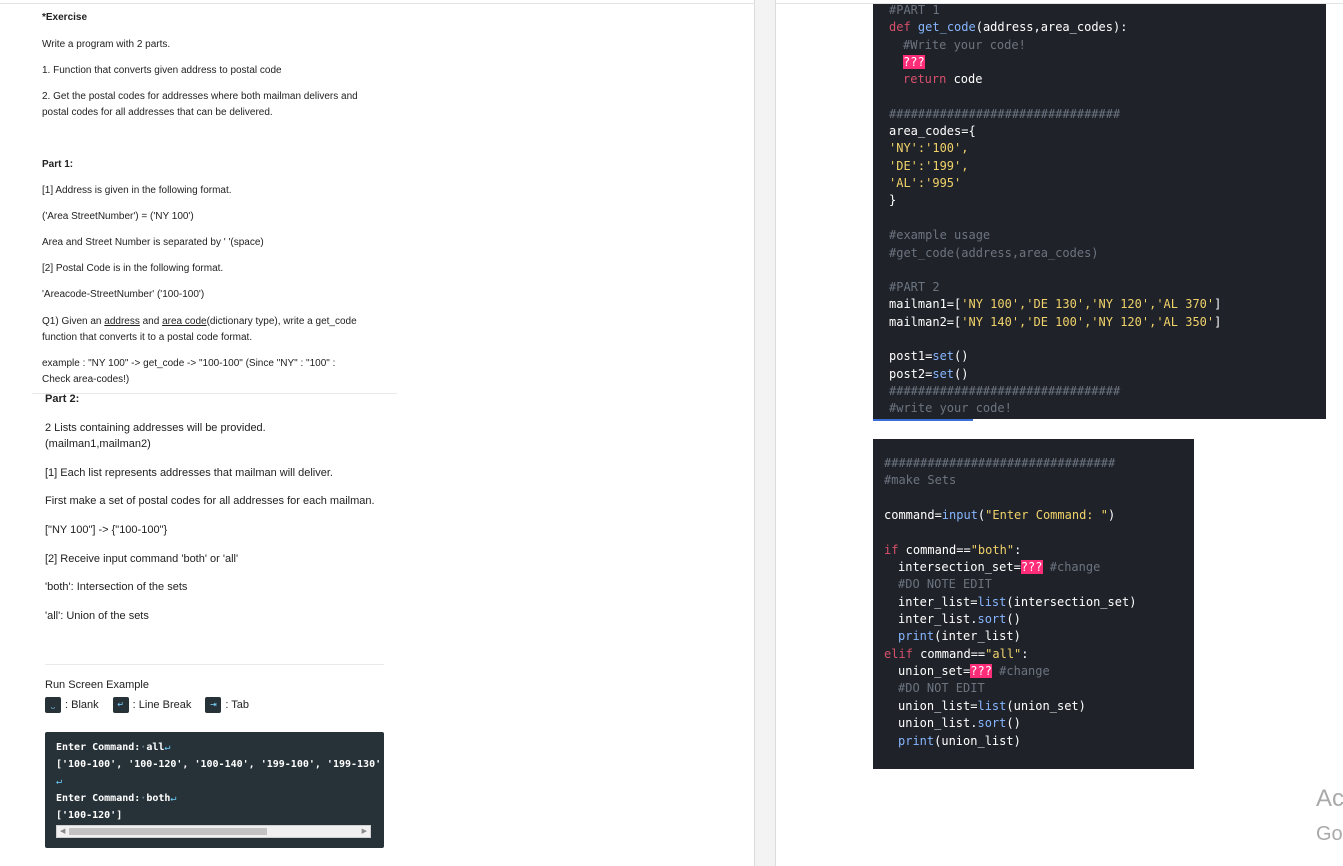 The height and width of the screenshot is (866, 1343). I want to click on code-text: union_list., so click(938, 723).